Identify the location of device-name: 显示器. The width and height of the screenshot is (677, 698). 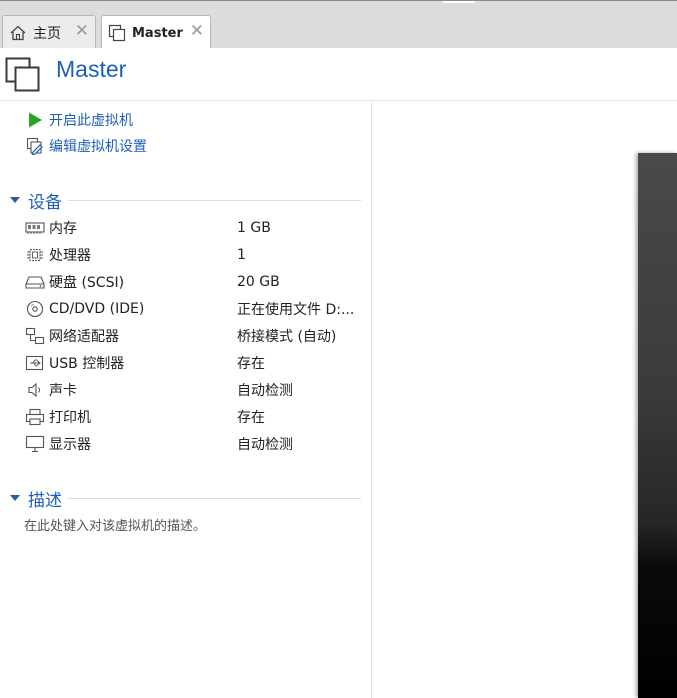
(70, 445).